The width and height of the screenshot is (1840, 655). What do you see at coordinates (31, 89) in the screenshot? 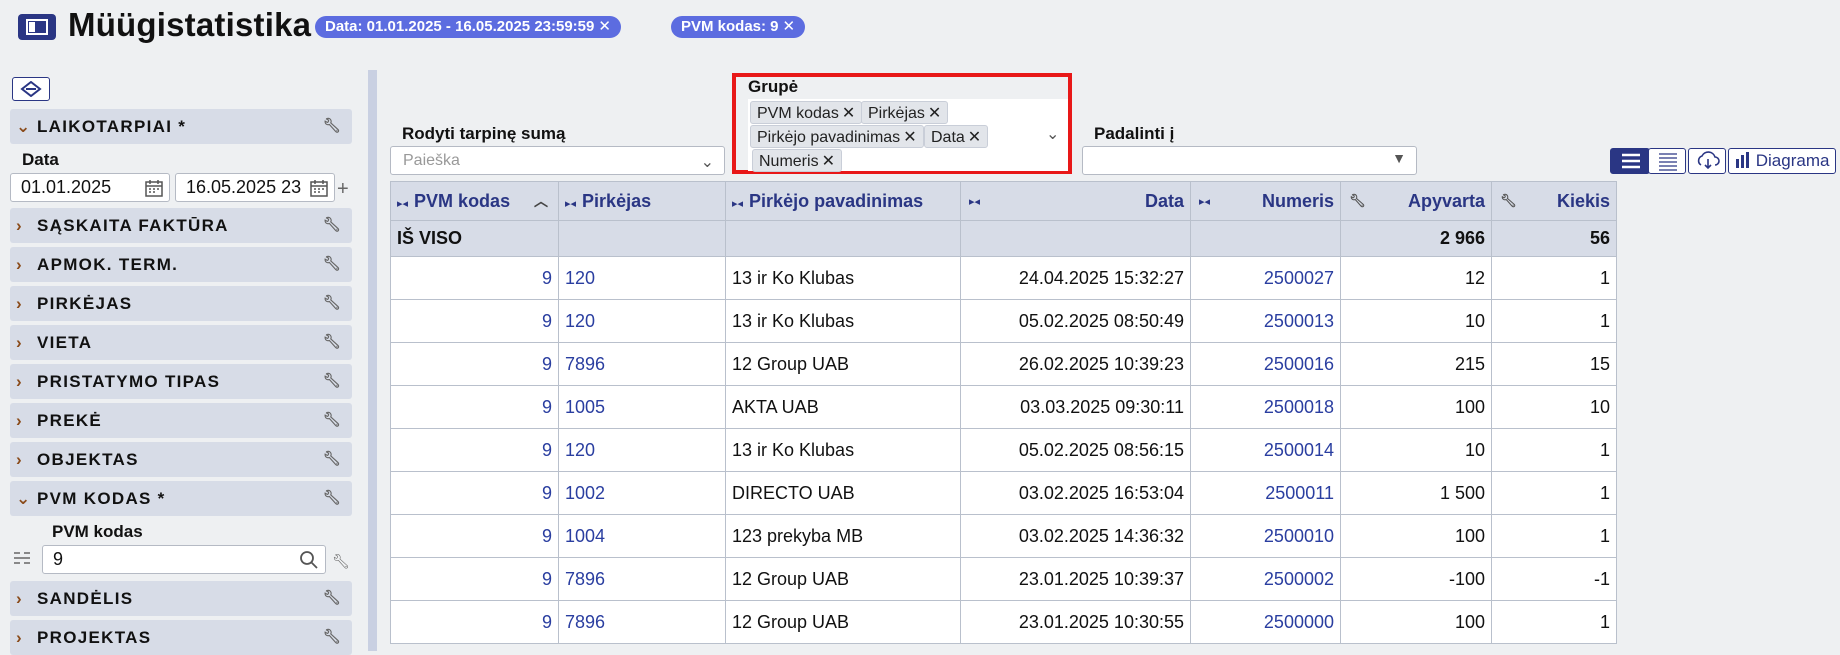
I see `collapse-toggle-button` at bounding box center [31, 89].